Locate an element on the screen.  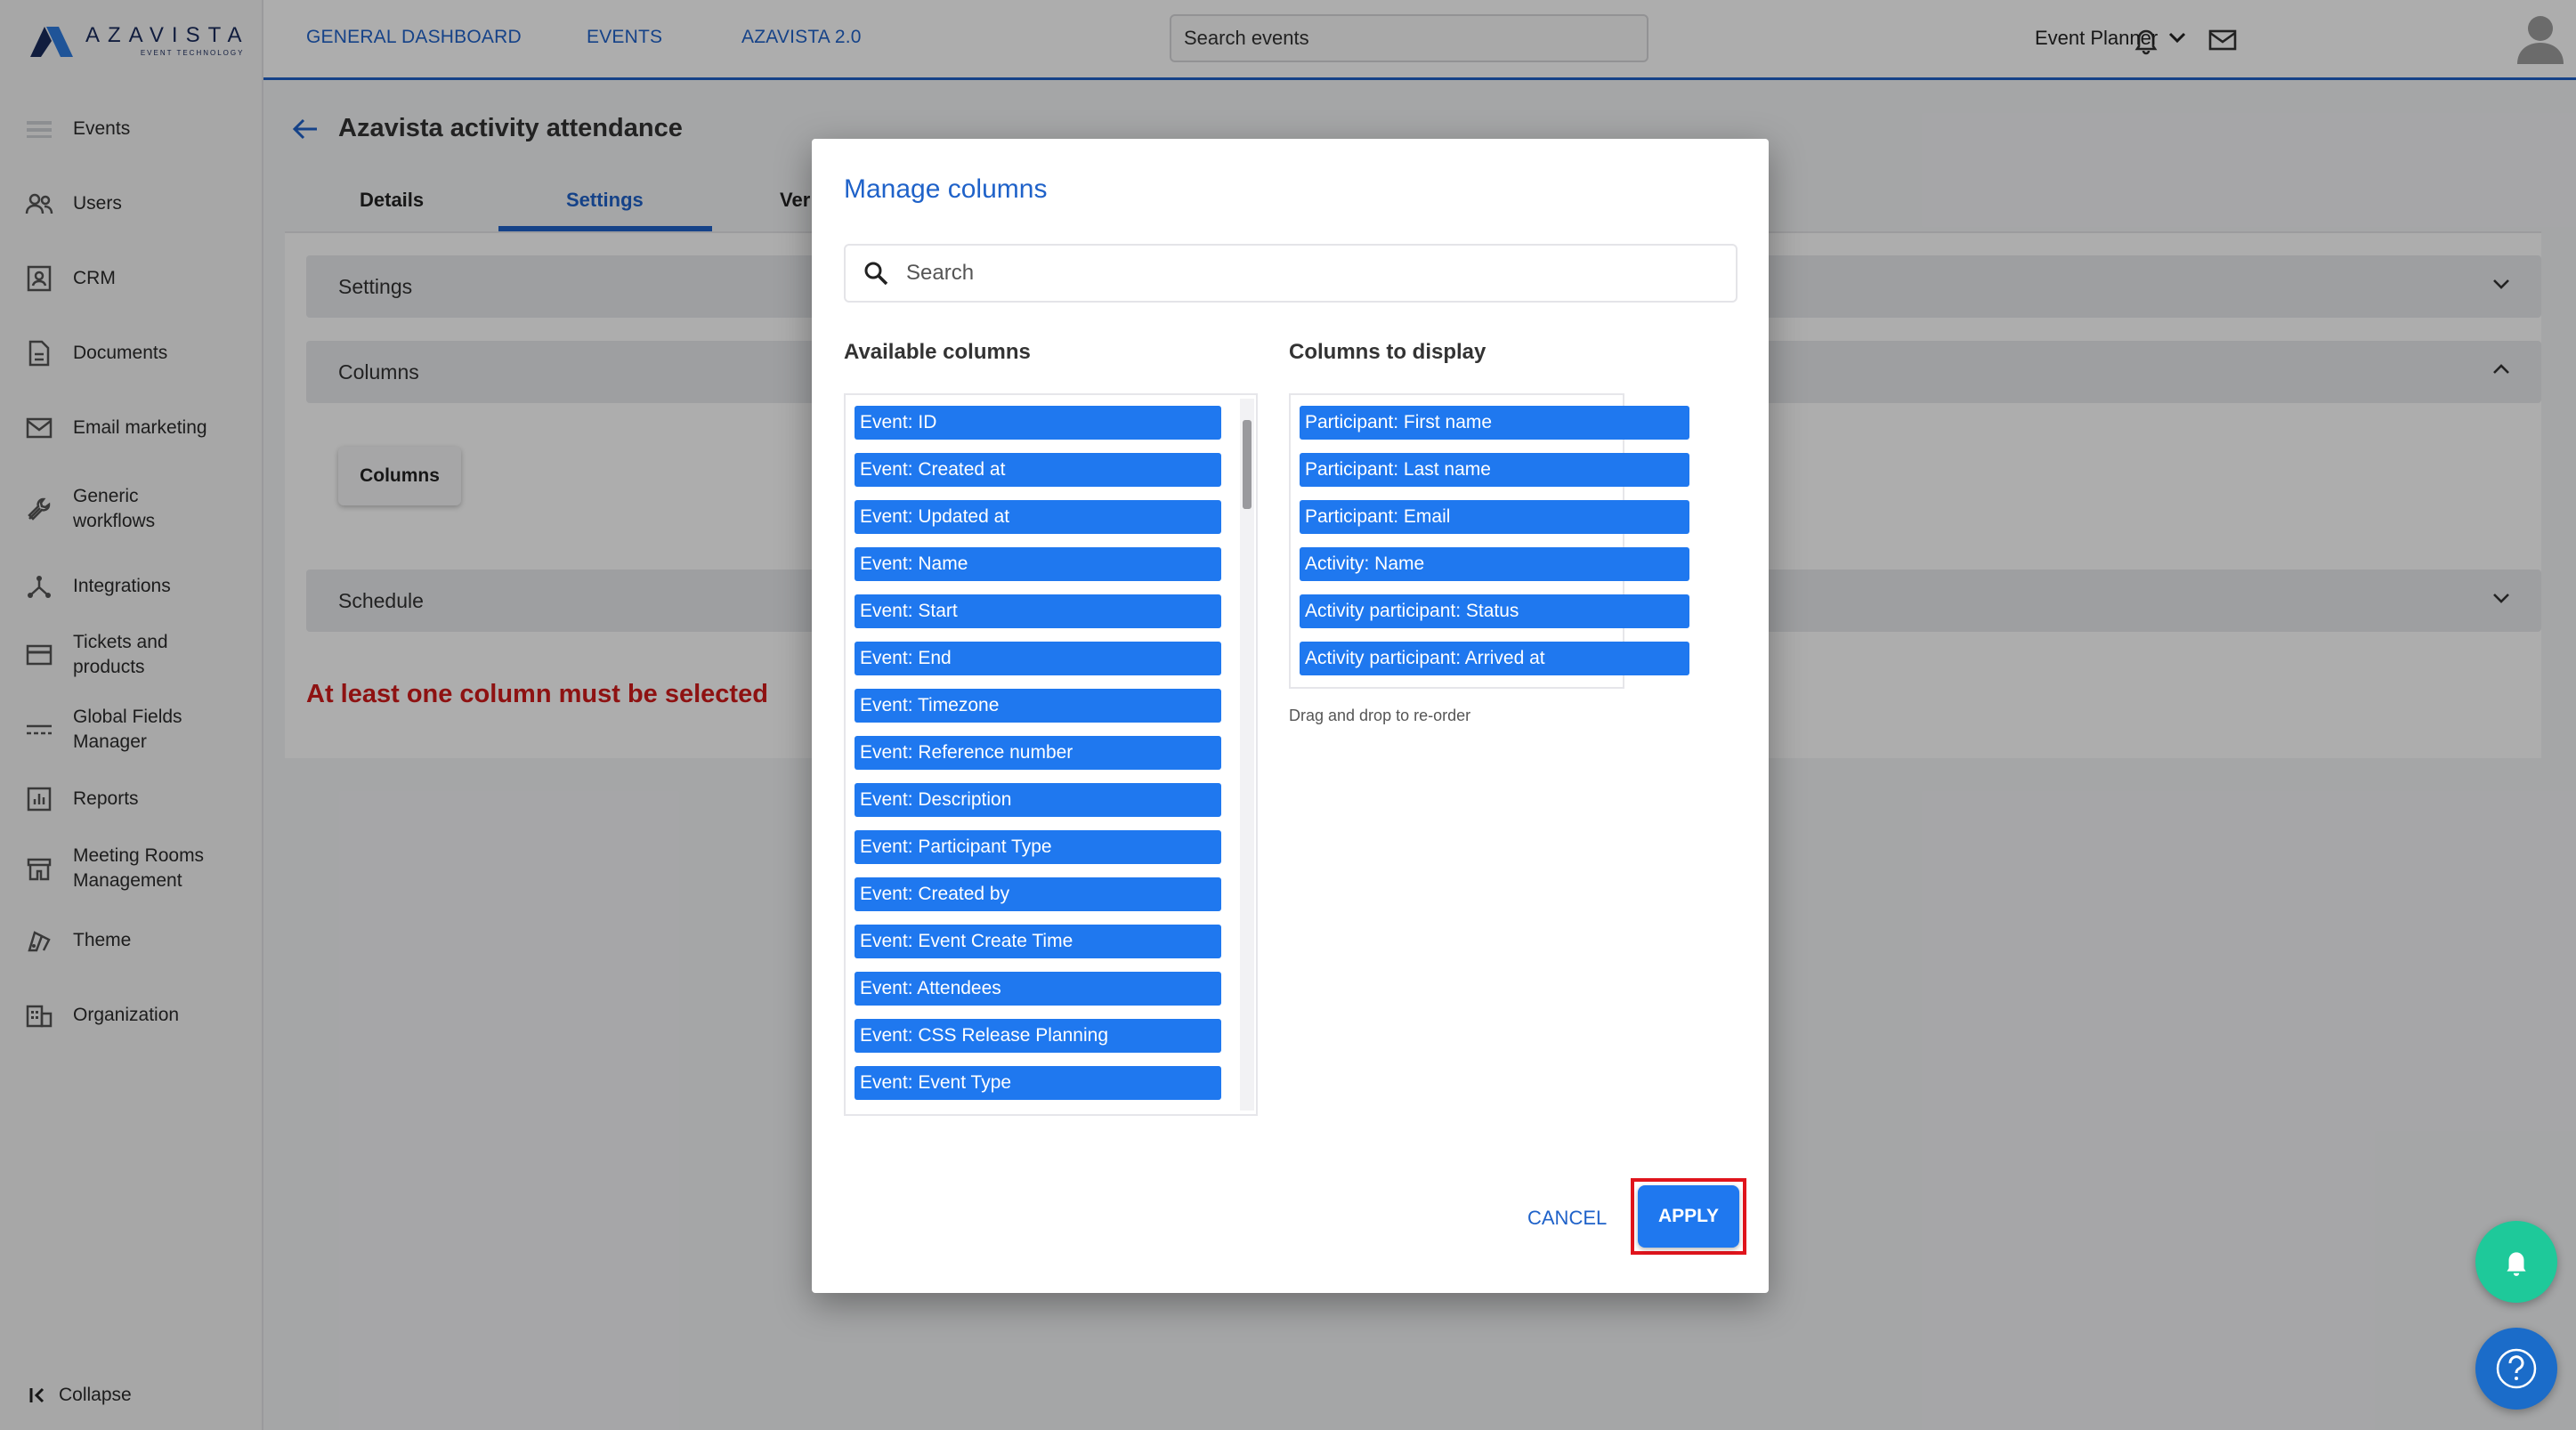
search-icon is located at coordinates (876, 274).